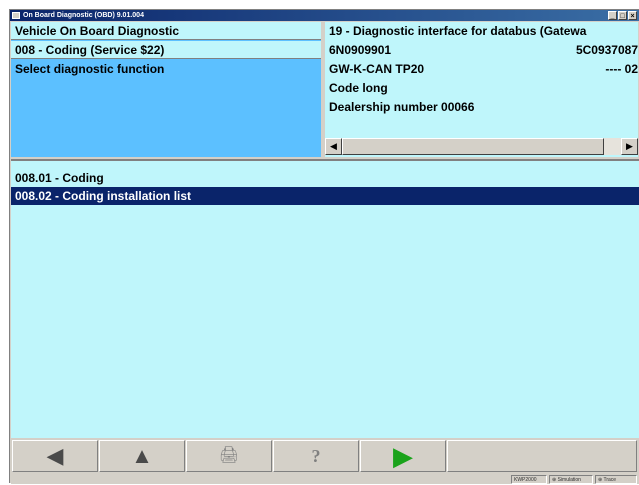 Image resolution: width=639 pixels, height=485 pixels. What do you see at coordinates (481, 69) in the screenshot?
I see `component-row: GW-K-CAN TP20 ---- 02` at bounding box center [481, 69].